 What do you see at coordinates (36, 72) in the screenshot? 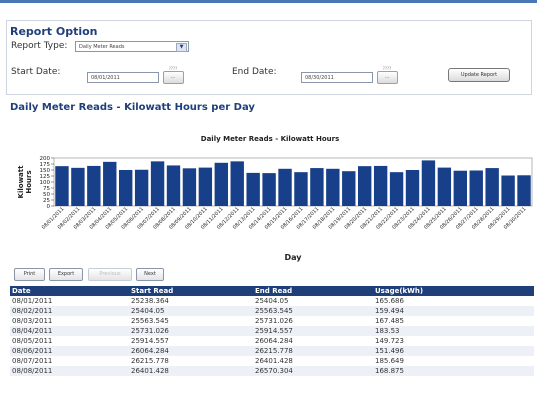
I see `start-date-label: Start Date:` at bounding box center [36, 72].